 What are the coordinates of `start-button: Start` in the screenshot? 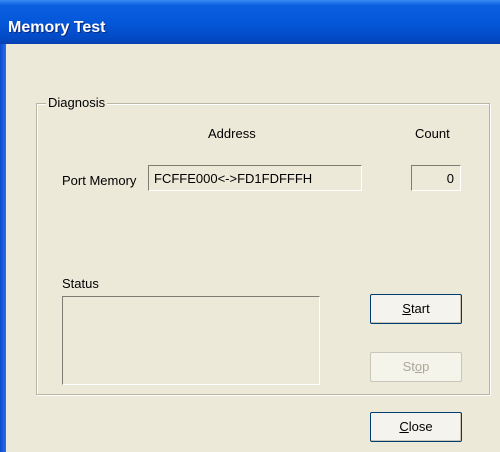 It's located at (416, 309).